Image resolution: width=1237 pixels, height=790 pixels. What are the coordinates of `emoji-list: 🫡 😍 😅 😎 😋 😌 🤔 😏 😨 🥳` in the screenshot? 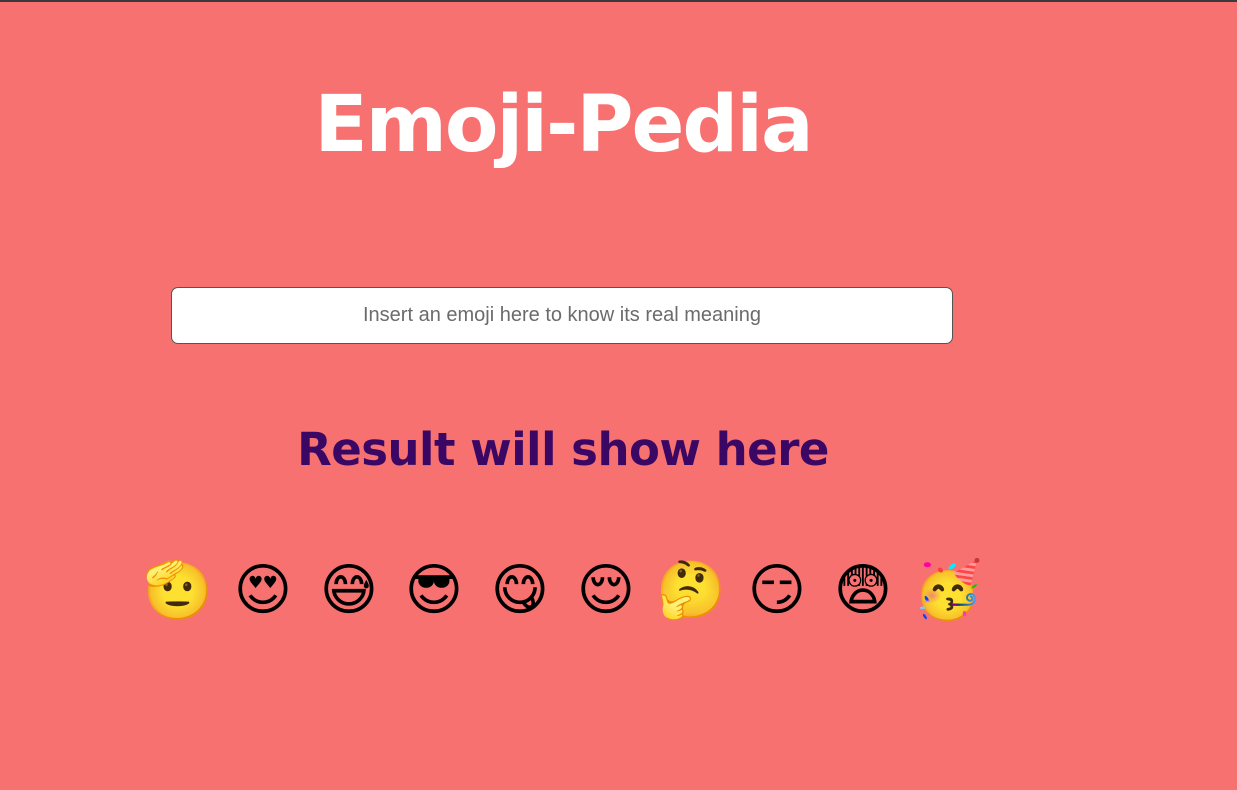 It's located at (568, 592).